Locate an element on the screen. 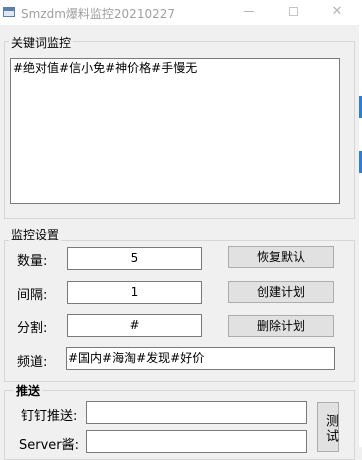  dingtalk-push-input is located at coordinates (196, 412).